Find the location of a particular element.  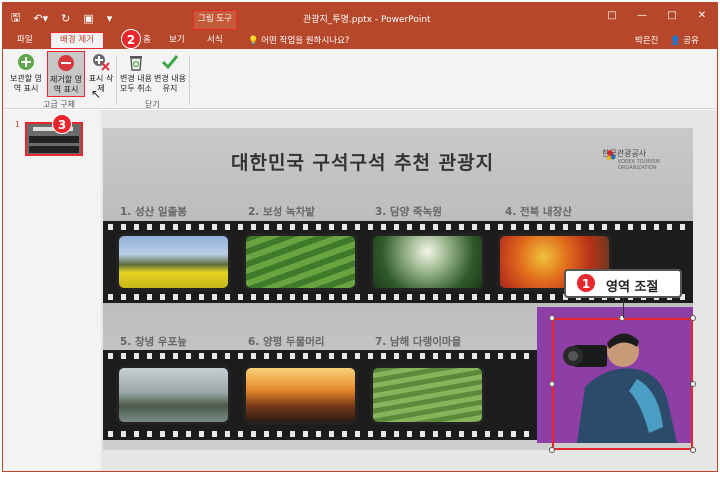

tell-me-text: 어떤 작업을 원하시나요? is located at coordinates (305, 41).